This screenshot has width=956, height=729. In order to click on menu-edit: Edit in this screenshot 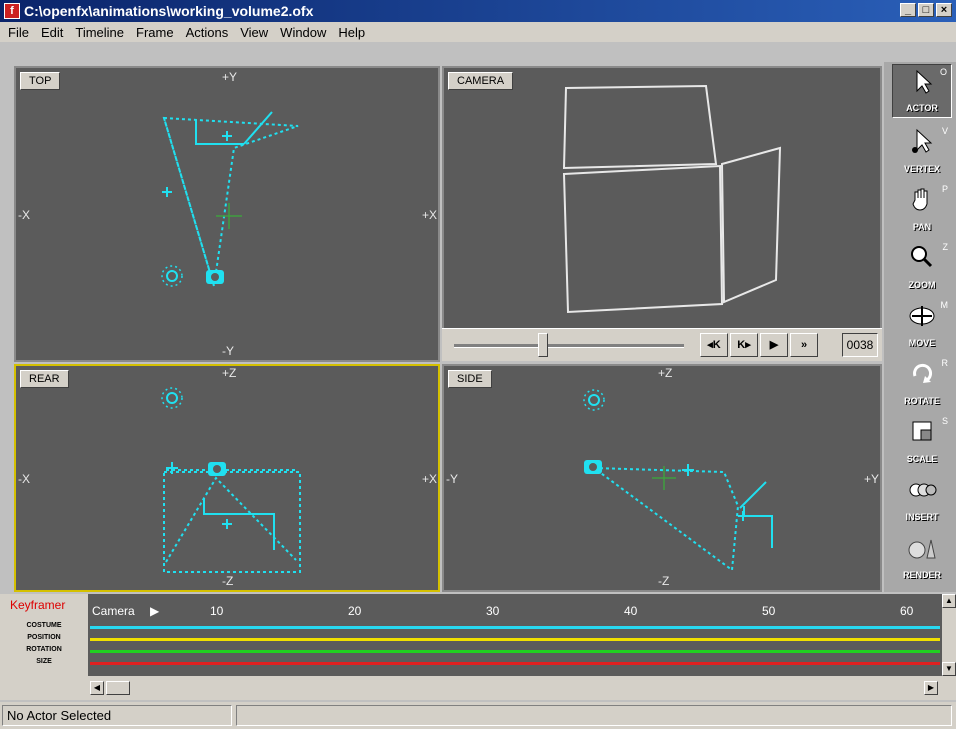, I will do `click(52, 32)`.